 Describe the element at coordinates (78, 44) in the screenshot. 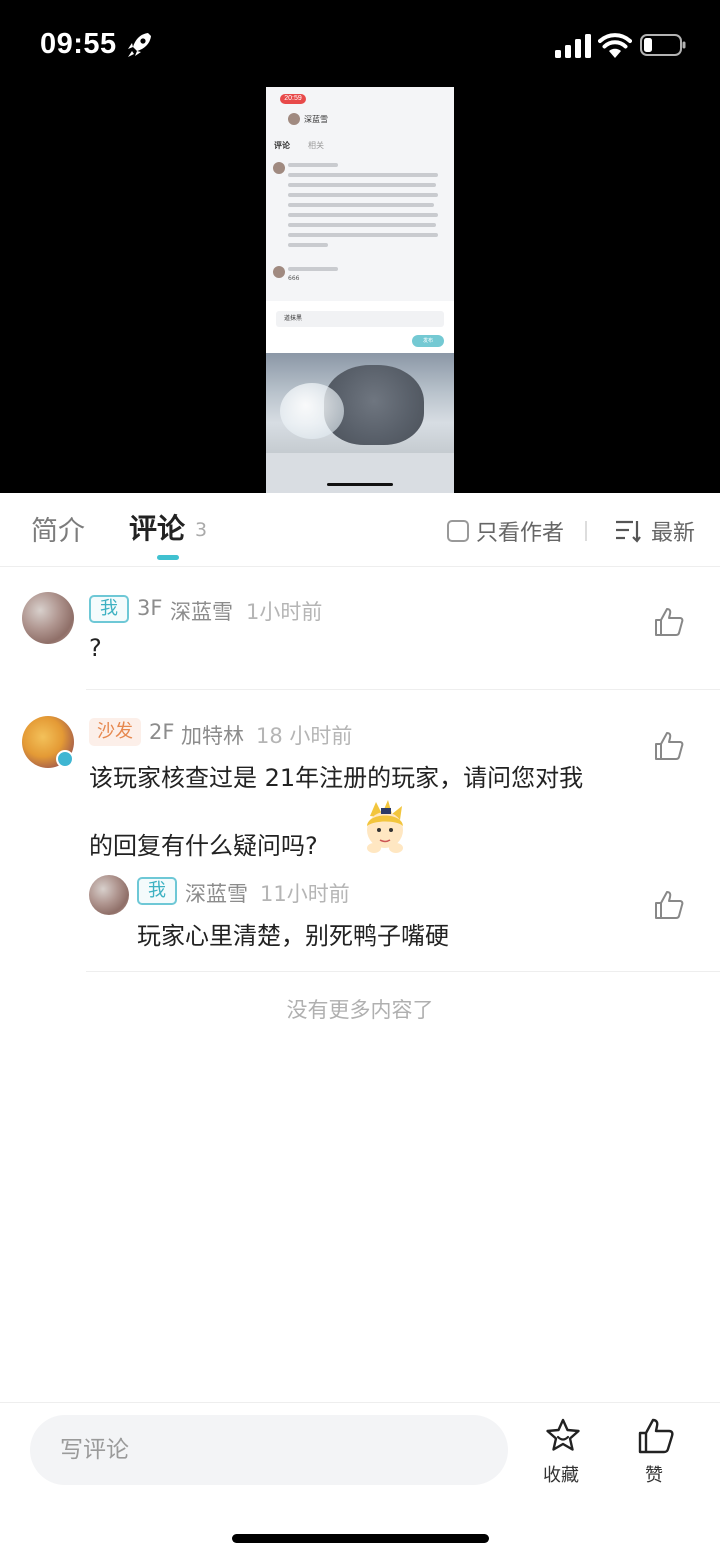

I see `status-time: 09:55` at that location.